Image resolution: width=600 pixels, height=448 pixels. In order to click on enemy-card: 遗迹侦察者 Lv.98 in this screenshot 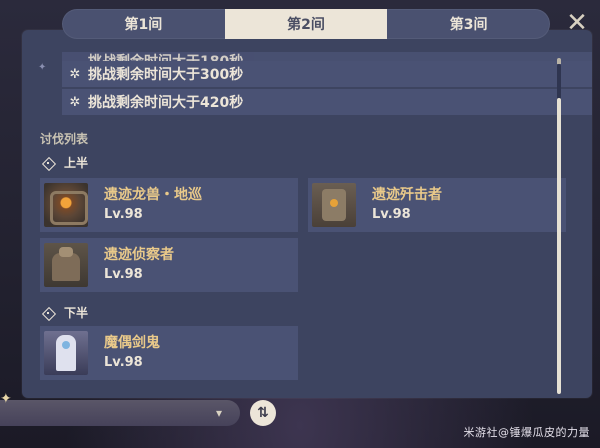, I will do `click(169, 265)`.